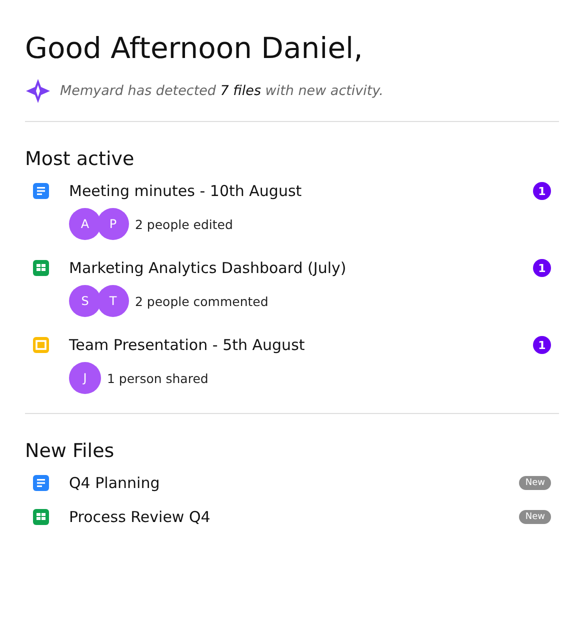  I want to click on file-name-link: Q4 Planning, so click(294, 483).